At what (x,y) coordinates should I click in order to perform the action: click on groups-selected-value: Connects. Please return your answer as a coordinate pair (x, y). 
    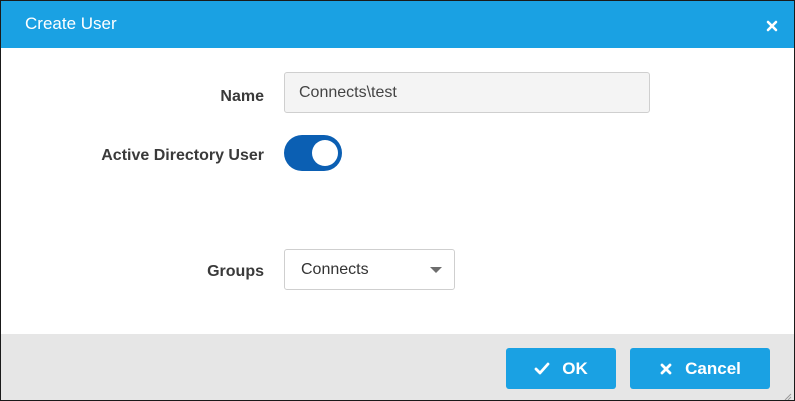
    Looking at the image, I should click on (335, 269).